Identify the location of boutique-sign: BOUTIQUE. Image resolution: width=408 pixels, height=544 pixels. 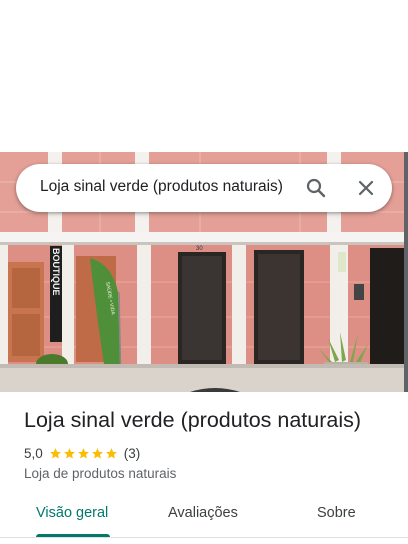
(56, 272).